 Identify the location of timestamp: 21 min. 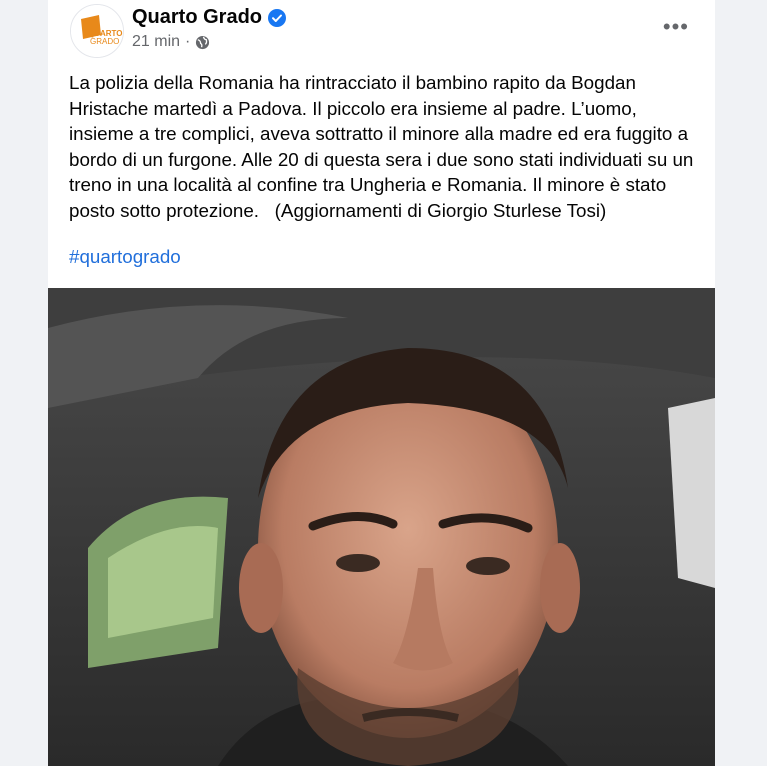
(156, 42).